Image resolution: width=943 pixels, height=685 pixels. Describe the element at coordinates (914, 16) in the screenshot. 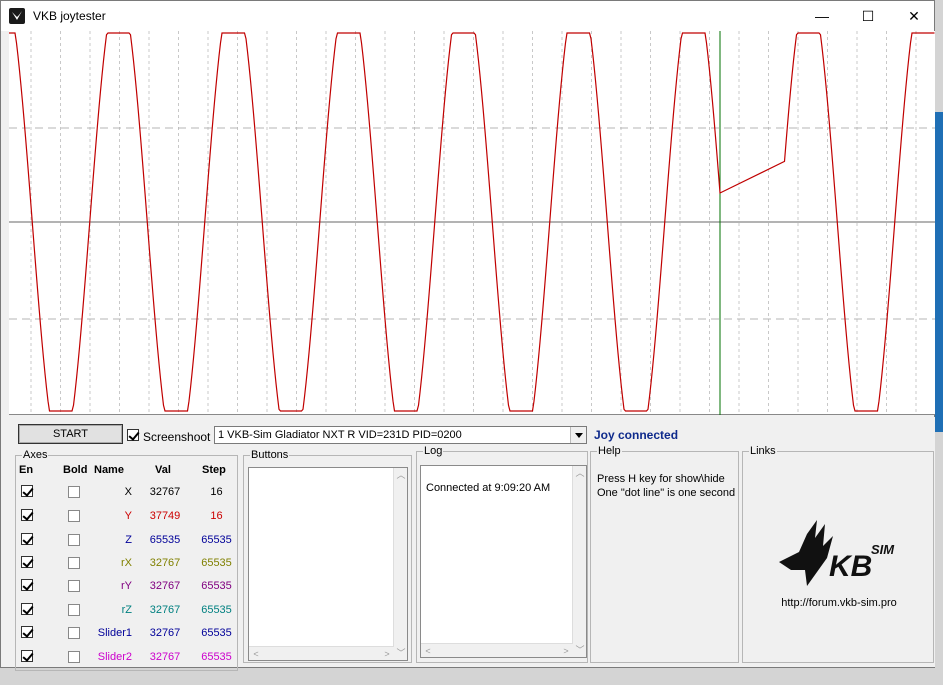

I see `close-button: ✕` at that location.